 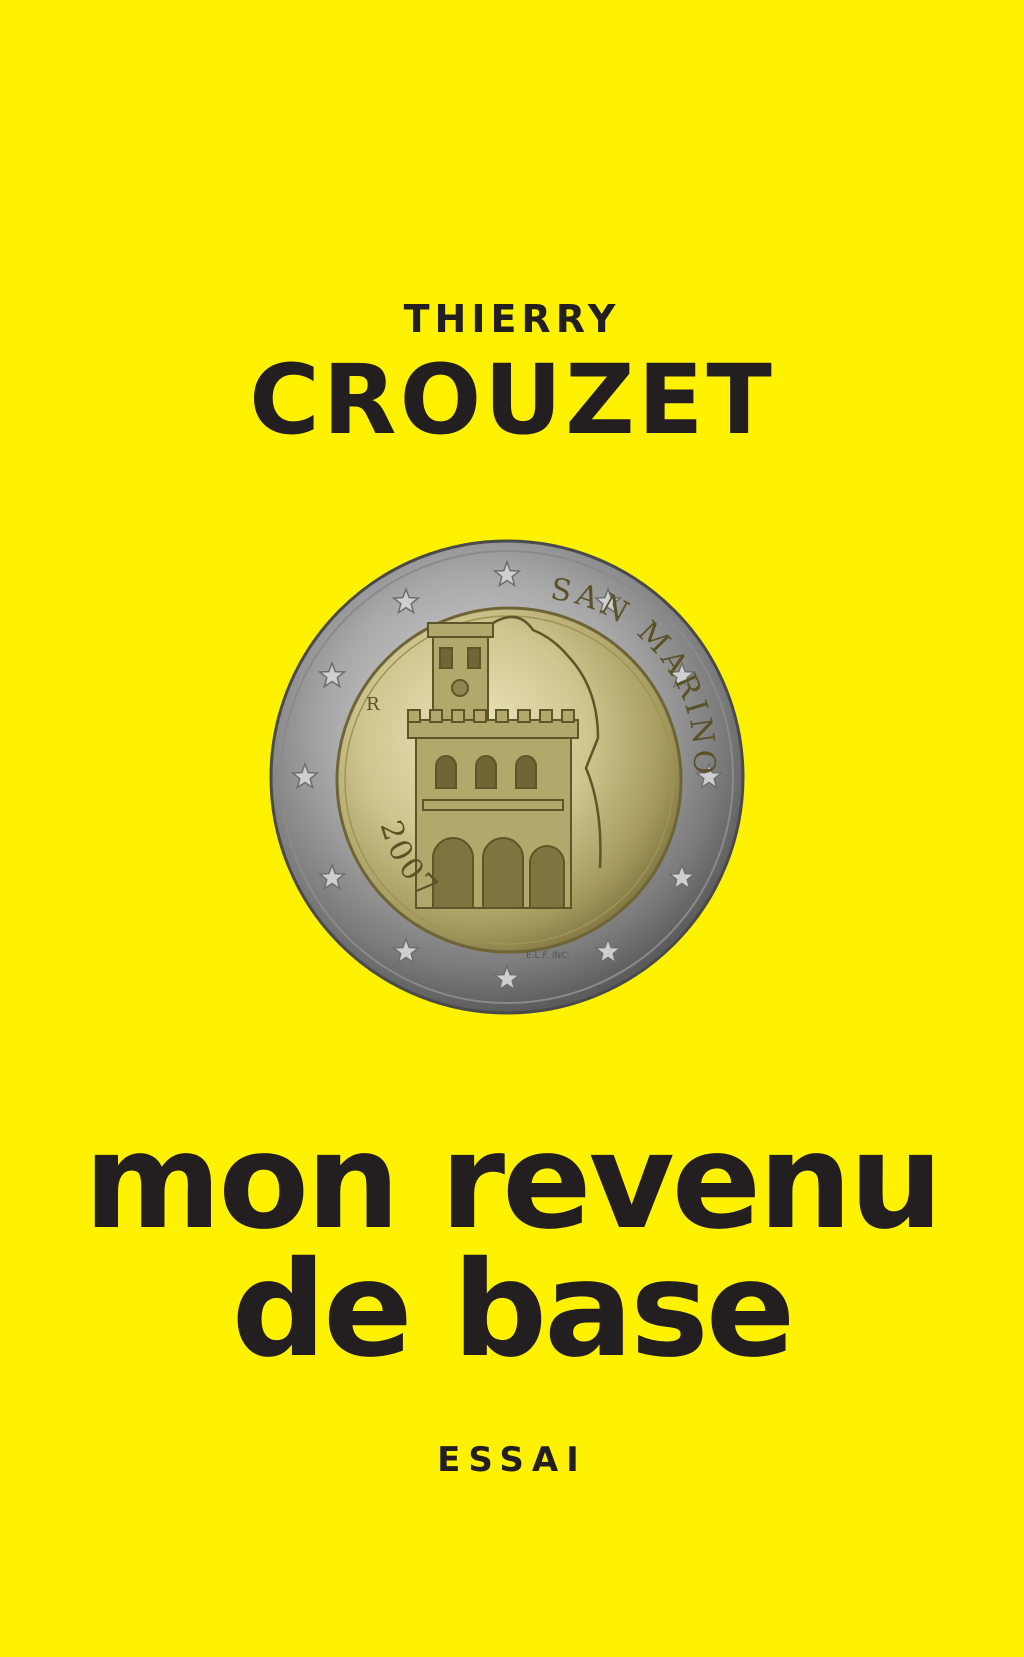 I want to click on coin-mint-mark: R, so click(x=373, y=704).